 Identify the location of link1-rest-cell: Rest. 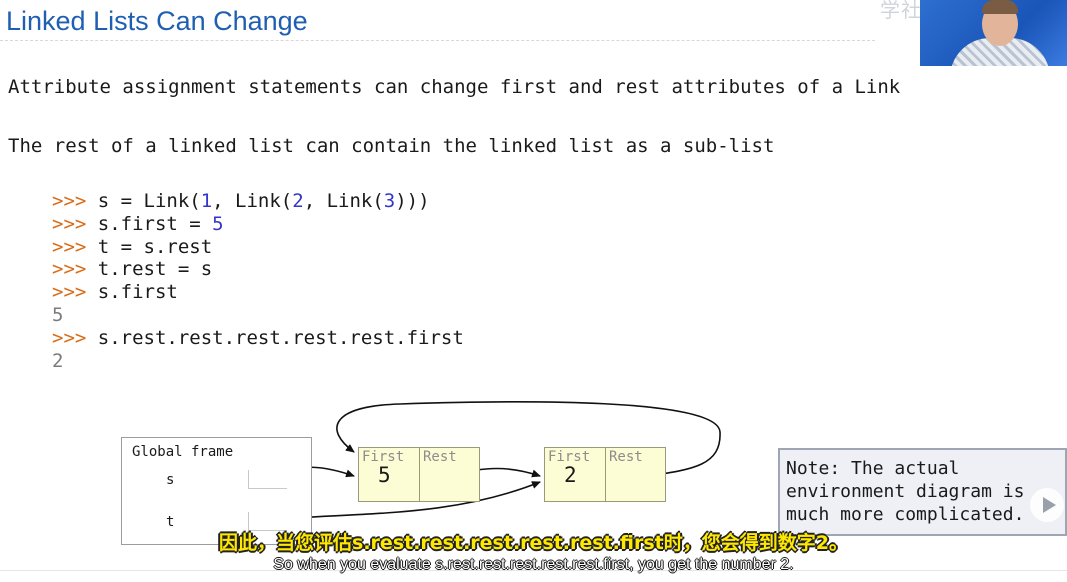
(449, 474).